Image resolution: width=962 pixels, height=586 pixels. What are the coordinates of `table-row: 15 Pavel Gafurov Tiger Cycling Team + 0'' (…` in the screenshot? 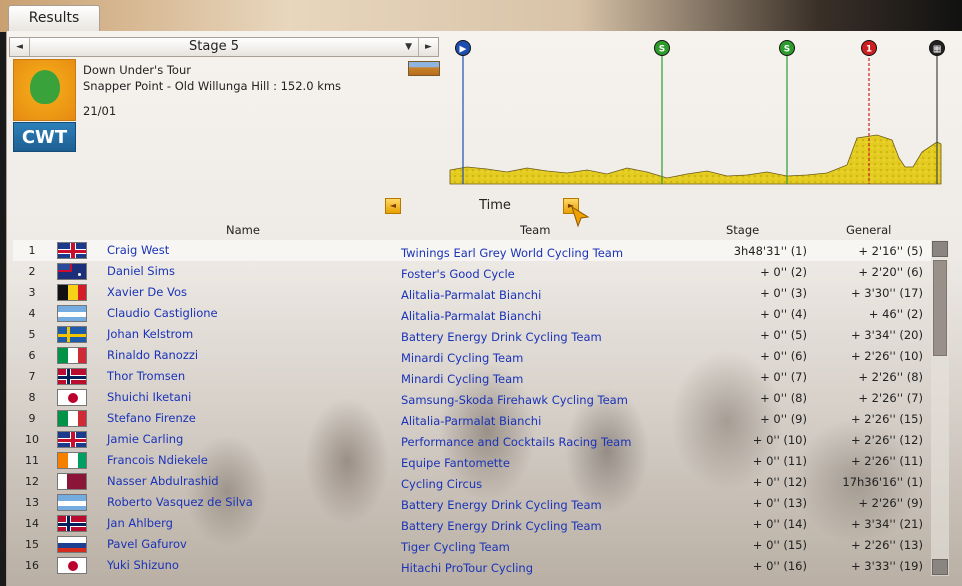 It's located at (472, 544).